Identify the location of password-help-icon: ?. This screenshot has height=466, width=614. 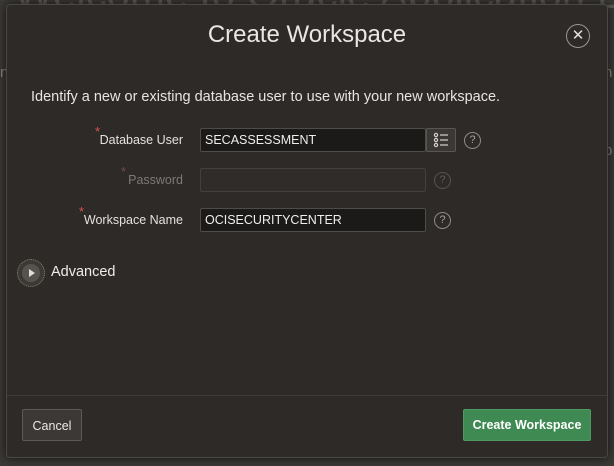
(442, 180).